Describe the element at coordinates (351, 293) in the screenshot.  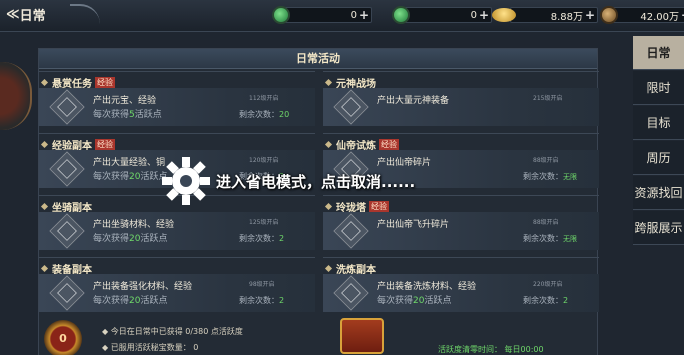
I see `refine-dungeon-emblem-icon` at that location.